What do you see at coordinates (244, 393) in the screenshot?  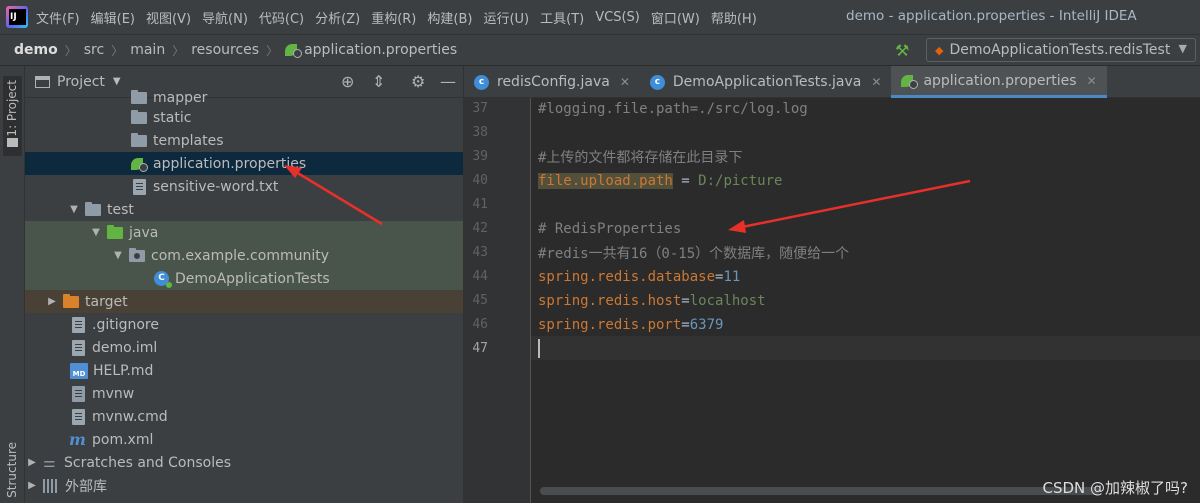 I see `tree-item-mvnw: mvnw` at bounding box center [244, 393].